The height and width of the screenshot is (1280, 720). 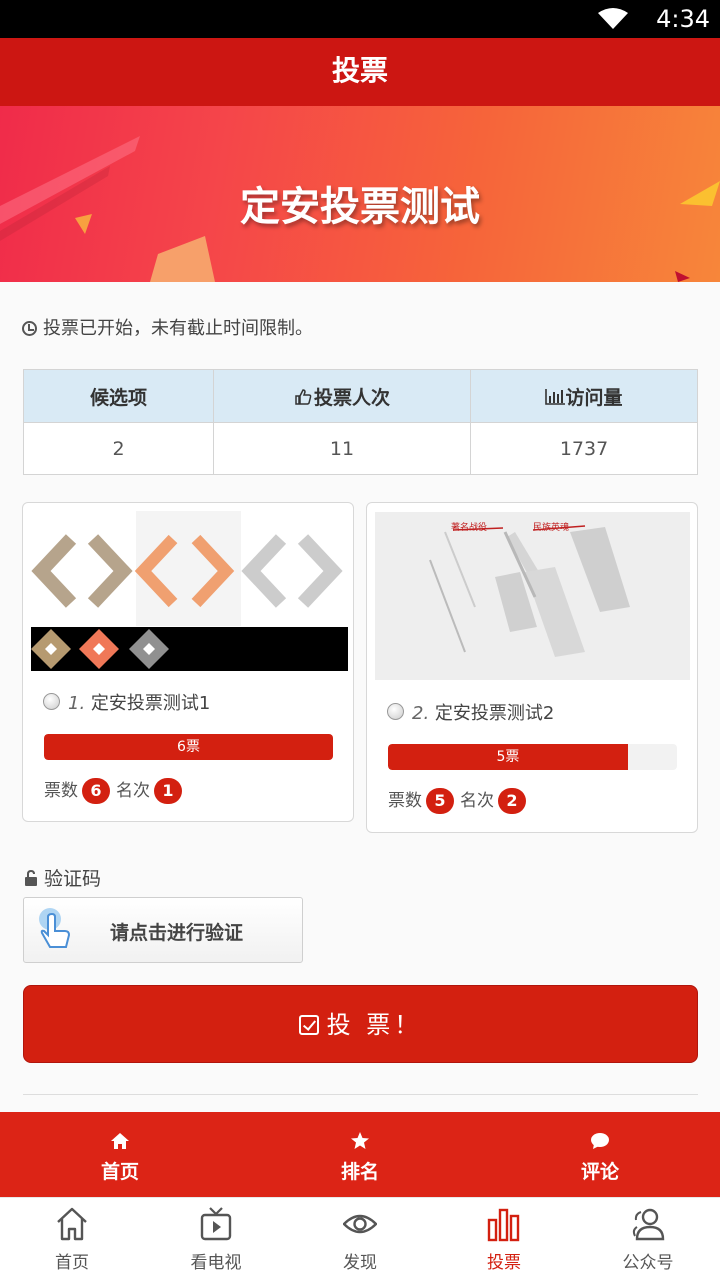 I want to click on tab-official-account: 公众号, so click(x=648, y=1239).